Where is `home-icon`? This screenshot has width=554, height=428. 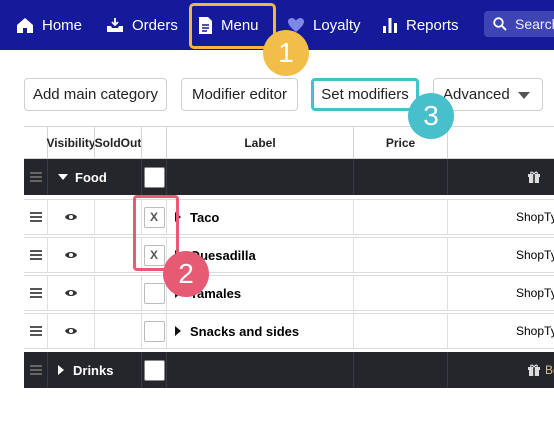 home-icon is located at coordinates (25, 25).